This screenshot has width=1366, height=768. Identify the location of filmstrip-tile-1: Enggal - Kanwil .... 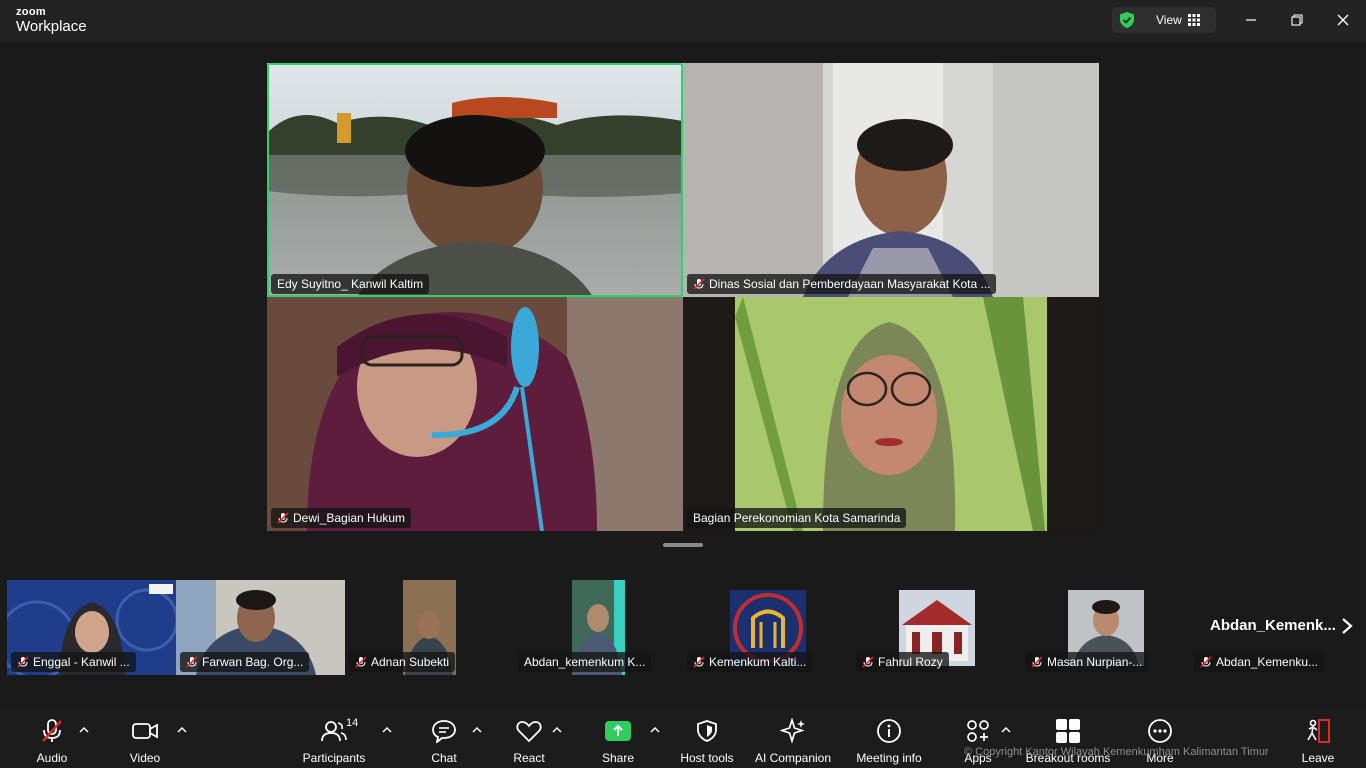
(91, 627).